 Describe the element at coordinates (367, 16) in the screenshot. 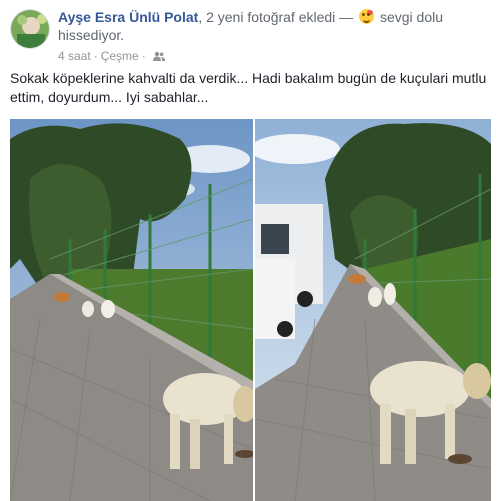

I see `smiling-face-with-hearts-icon` at that location.